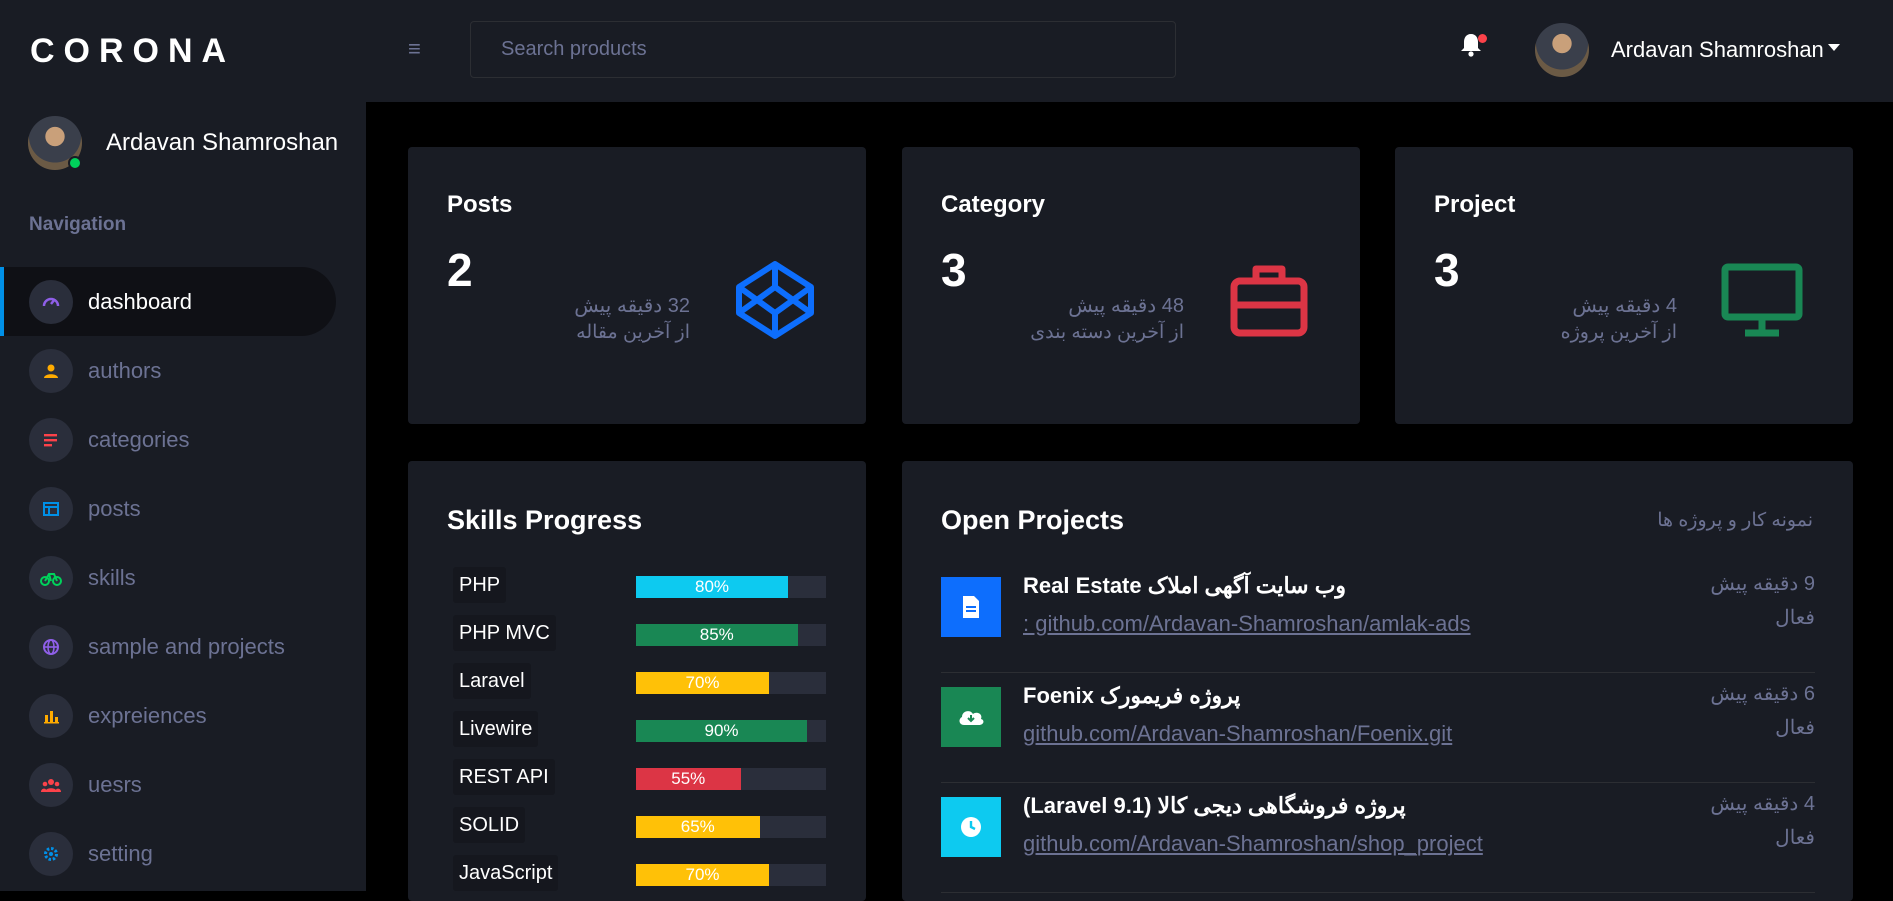 The width and height of the screenshot is (1893, 901). Describe the element at coordinates (51, 646) in the screenshot. I see `globe-icon` at that location.